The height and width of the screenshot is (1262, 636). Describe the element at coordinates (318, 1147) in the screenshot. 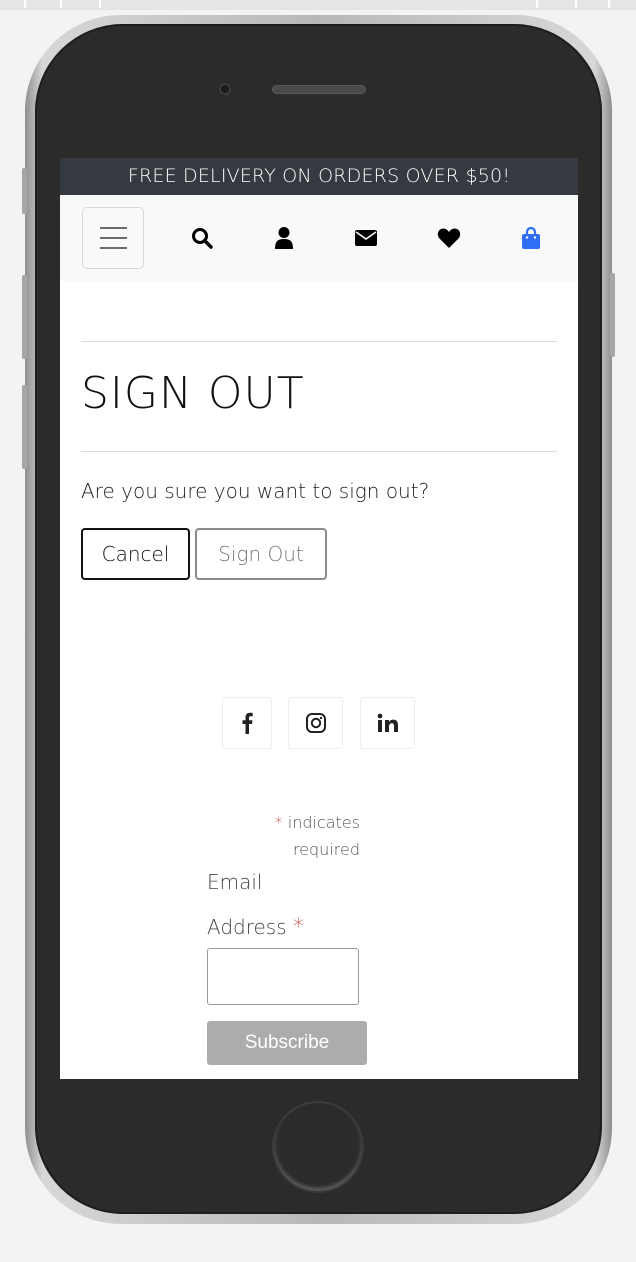

I see `phone-home-button` at that location.